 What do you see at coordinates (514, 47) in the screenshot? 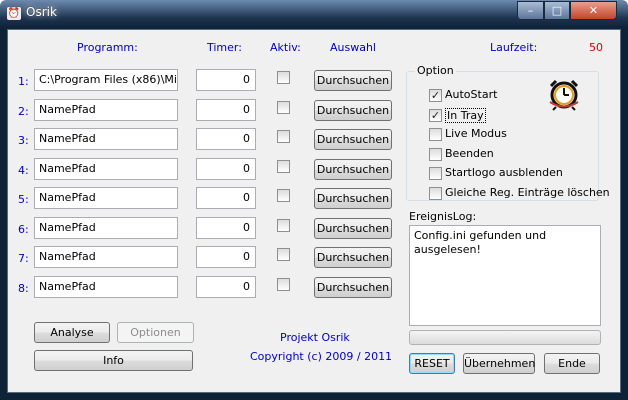
I see `laufzeit-label: Laufzeit:` at bounding box center [514, 47].